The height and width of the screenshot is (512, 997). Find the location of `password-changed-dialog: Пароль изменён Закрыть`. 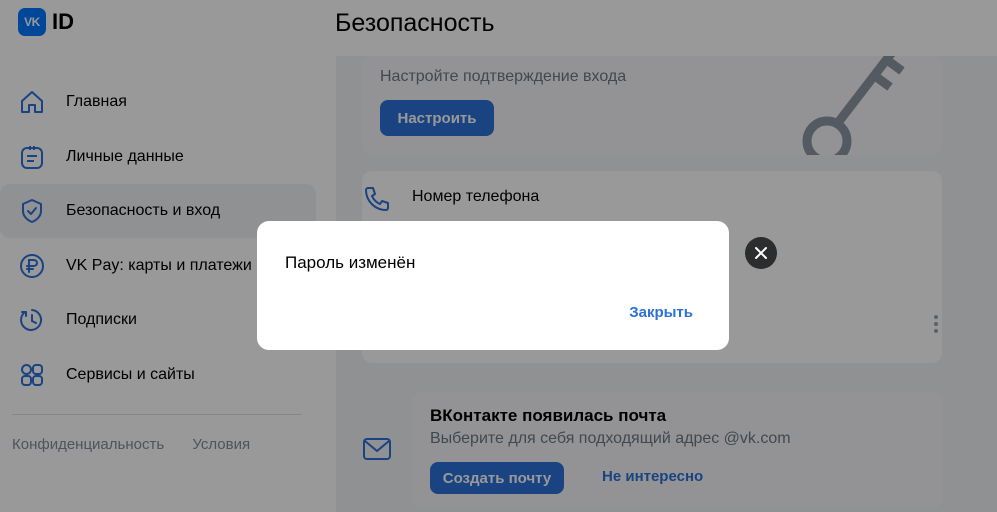

password-changed-dialog: Пароль изменён Закрыть is located at coordinates (493, 285).